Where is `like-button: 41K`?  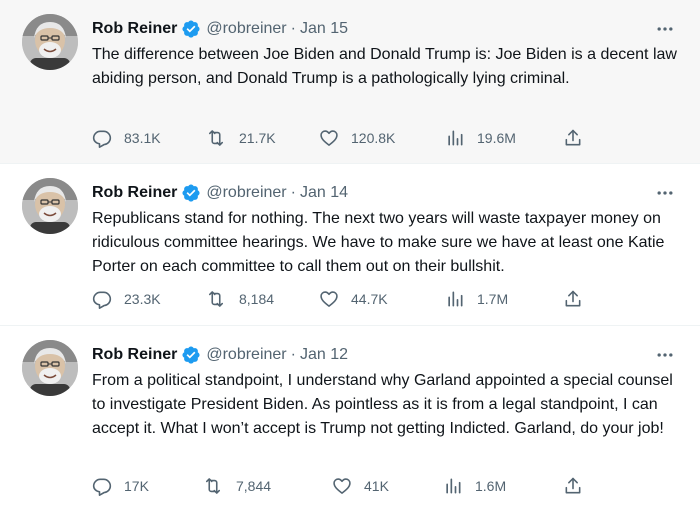
like-button: 41K is located at coordinates (360, 486).